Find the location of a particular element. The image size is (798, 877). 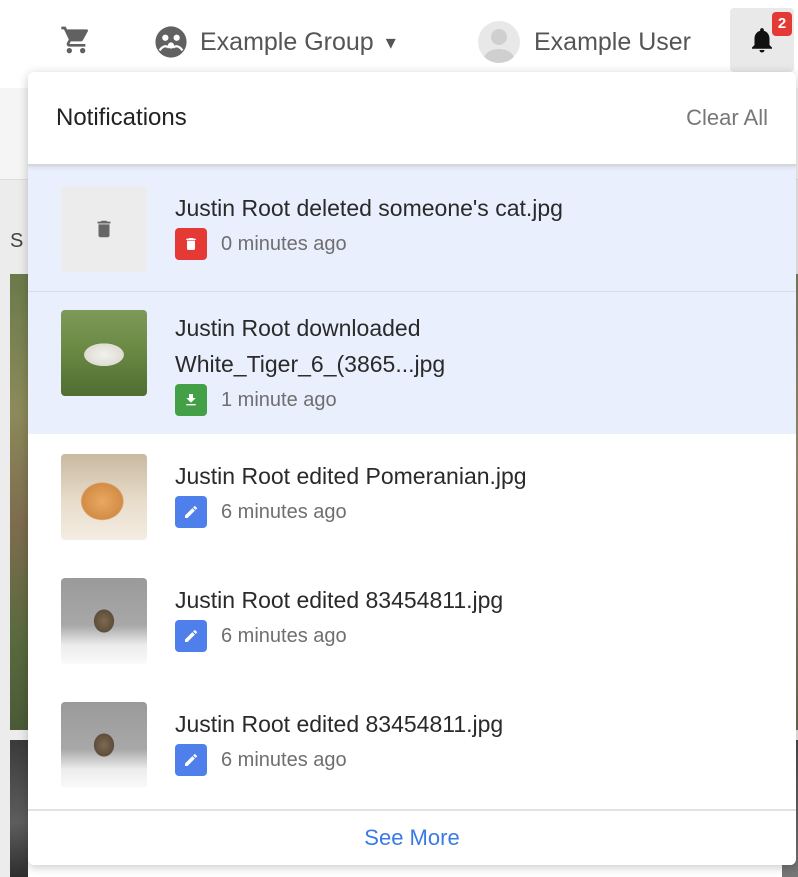

background-left-column: S is located at coordinates (14, 528).